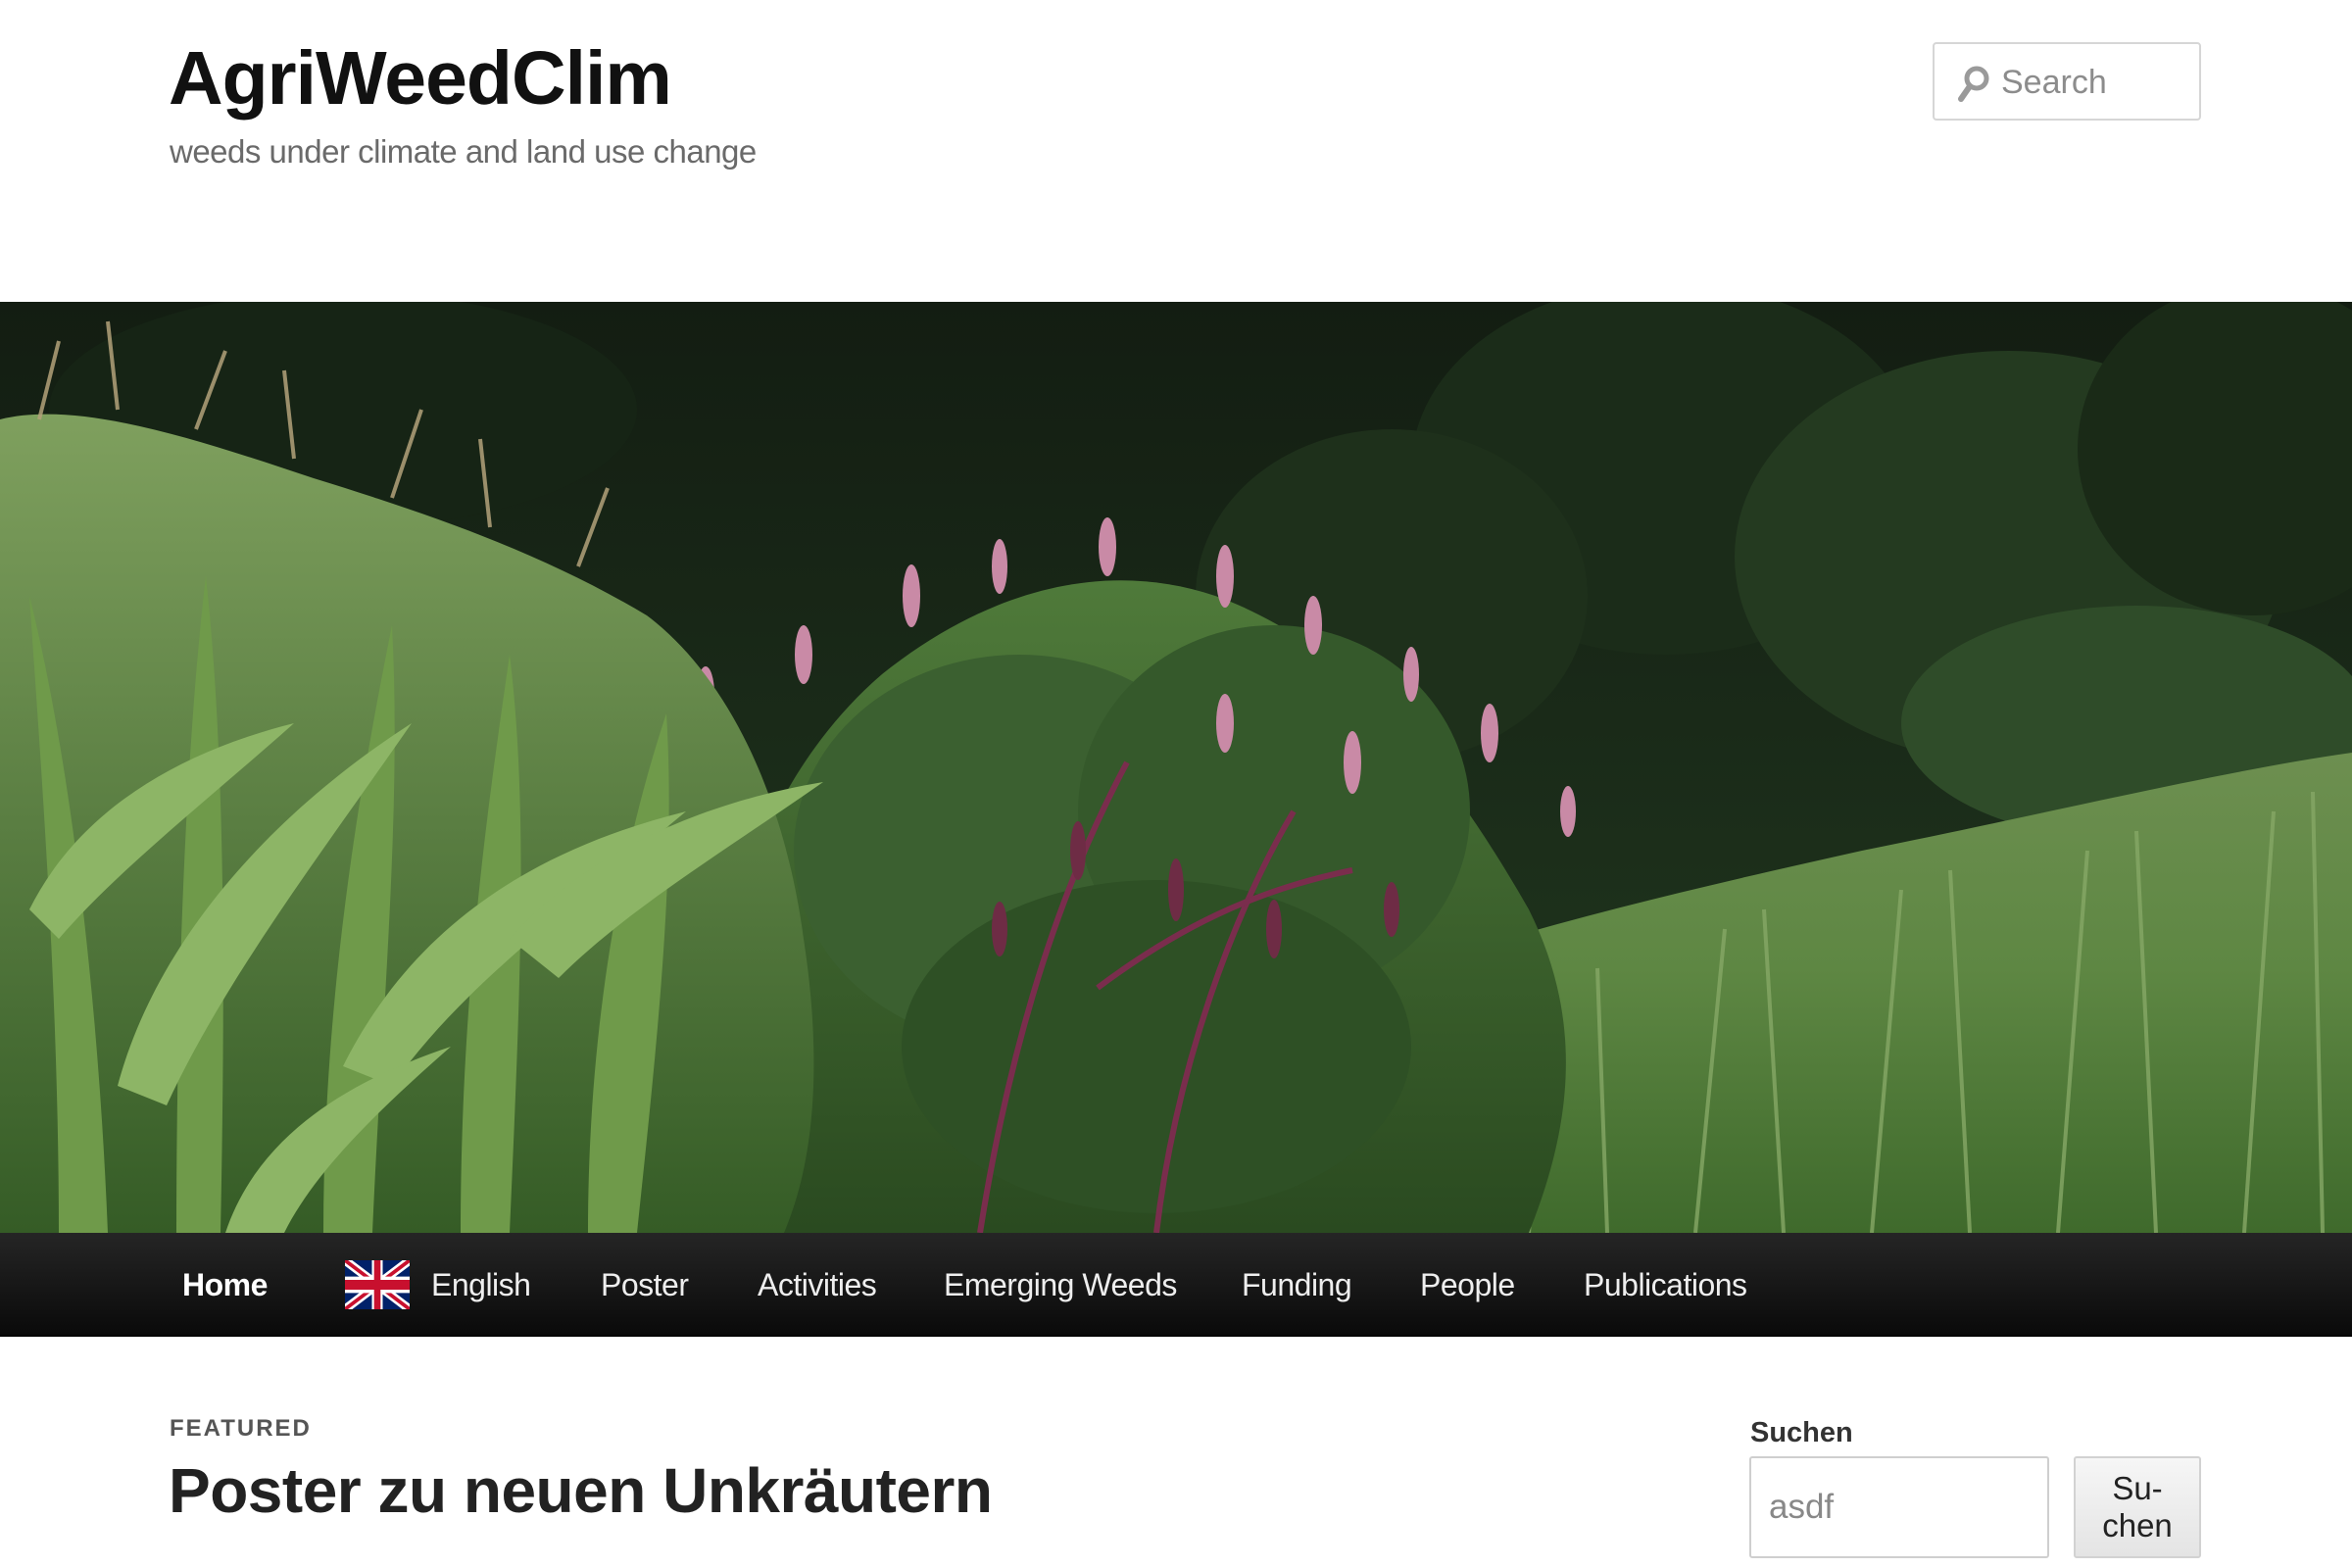 The image size is (2352, 1568). I want to click on nav-item-english: English, so click(438, 1285).